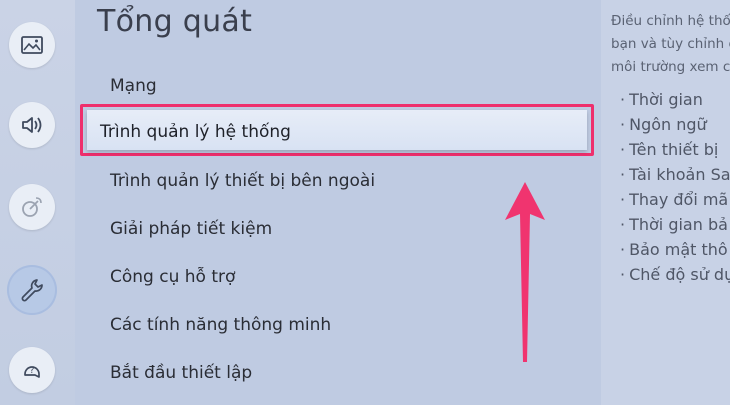 Image resolution: width=730 pixels, height=405 pixels. I want to click on menu-item-system-manager: Trình quản lý hệ thống, so click(337, 130).